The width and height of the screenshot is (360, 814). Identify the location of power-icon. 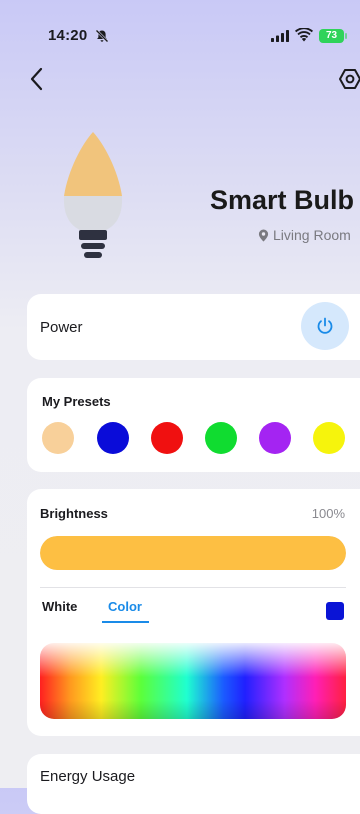
(325, 325).